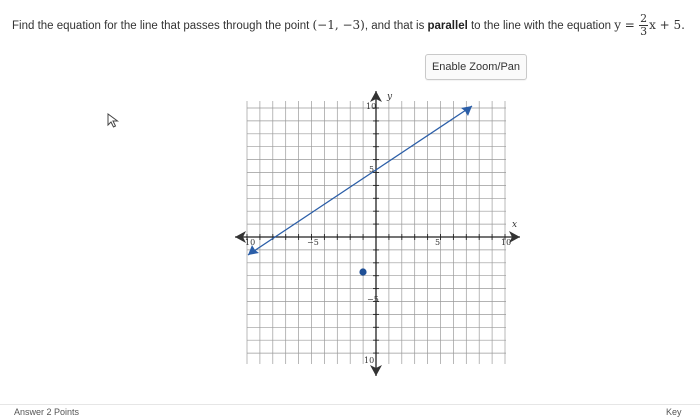 Image resolution: width=700 pixels, height=417 pixels. Describe the element at coordinates (373, 299) in the screenshot. I see `tick-label-y-neg5: −5` at that location.